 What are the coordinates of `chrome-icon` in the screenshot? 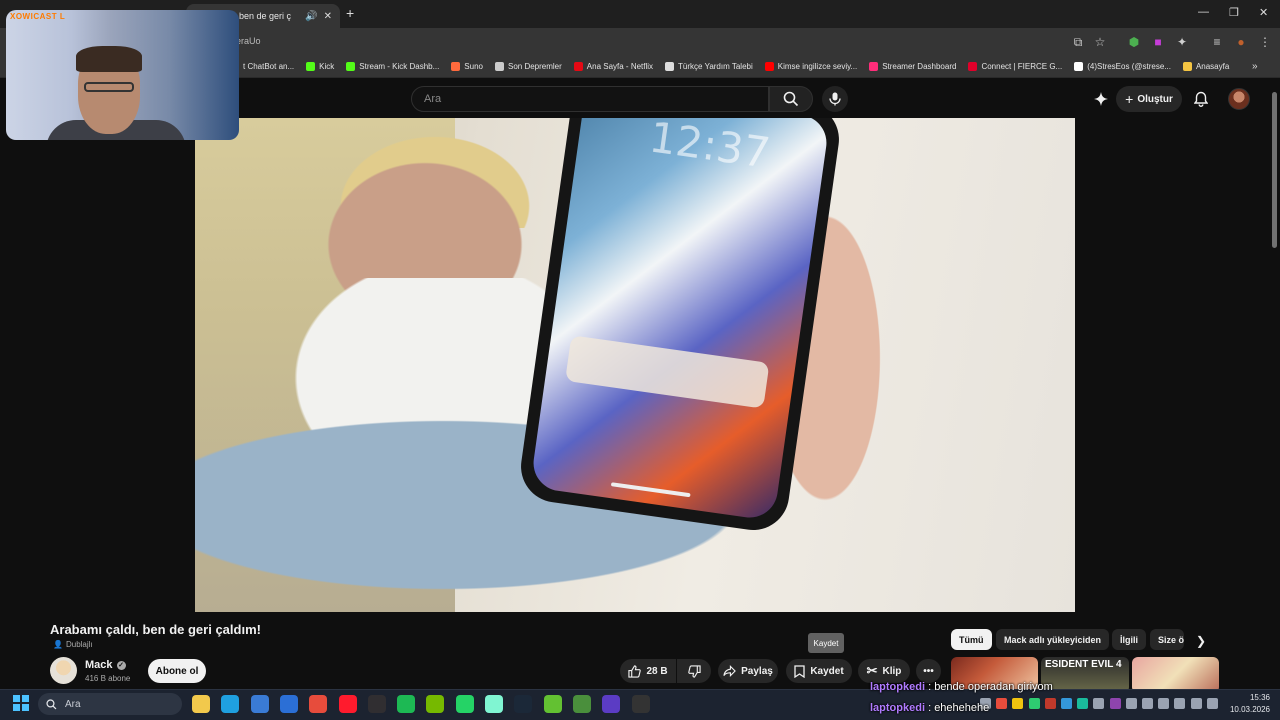 It's located at (318, 704).